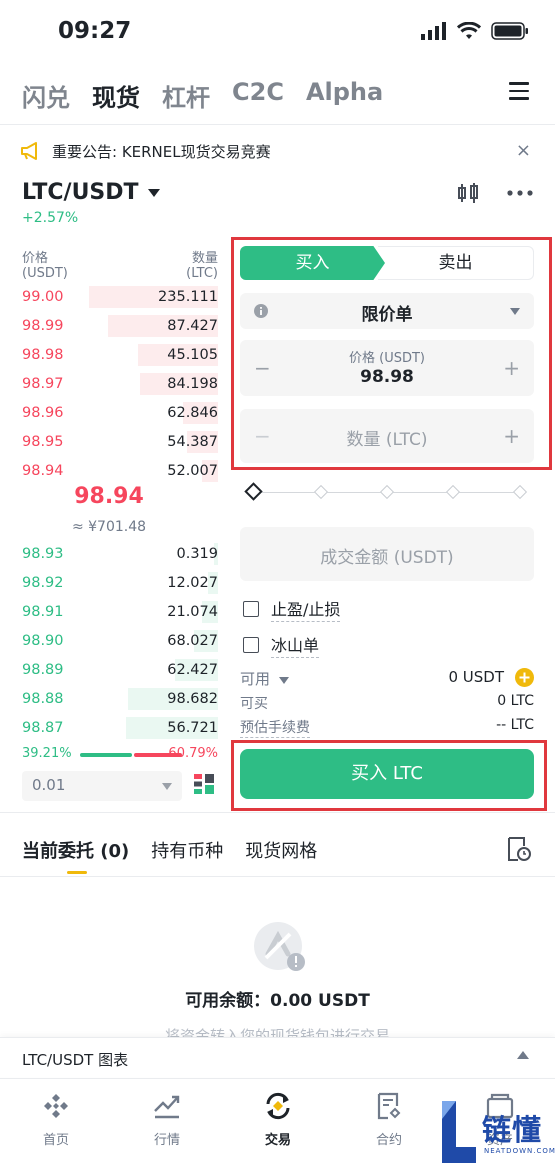  I want to click on signal-icon, so click(433, 31).